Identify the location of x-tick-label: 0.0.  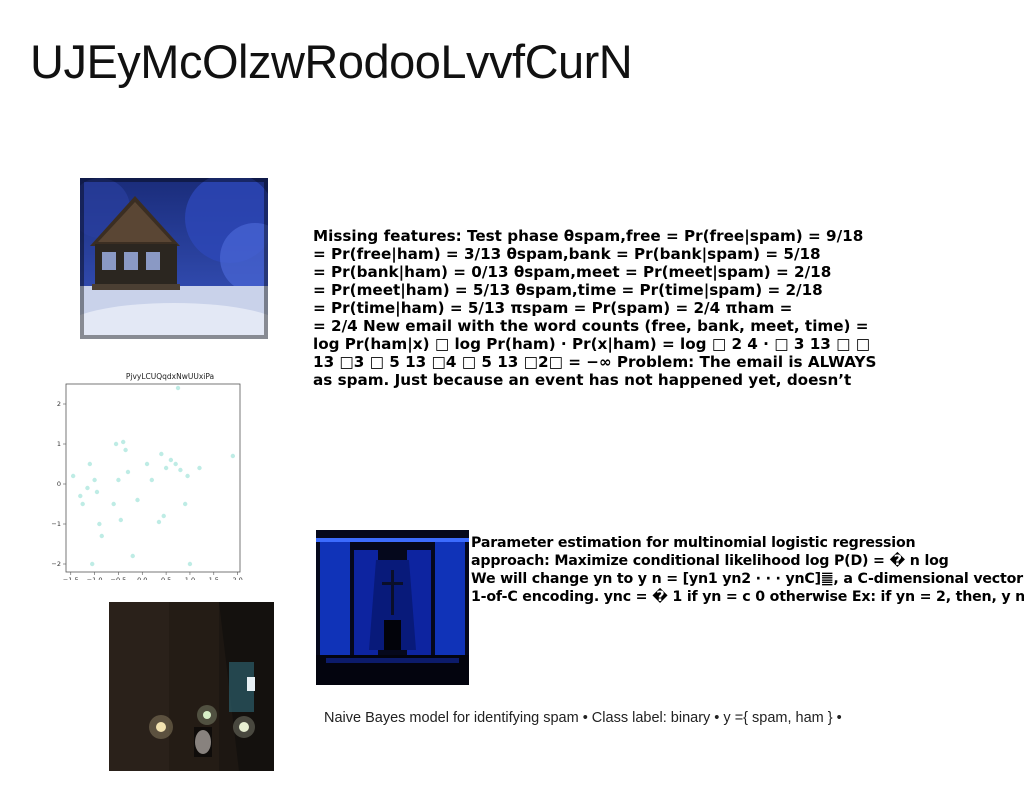
(142, 578).